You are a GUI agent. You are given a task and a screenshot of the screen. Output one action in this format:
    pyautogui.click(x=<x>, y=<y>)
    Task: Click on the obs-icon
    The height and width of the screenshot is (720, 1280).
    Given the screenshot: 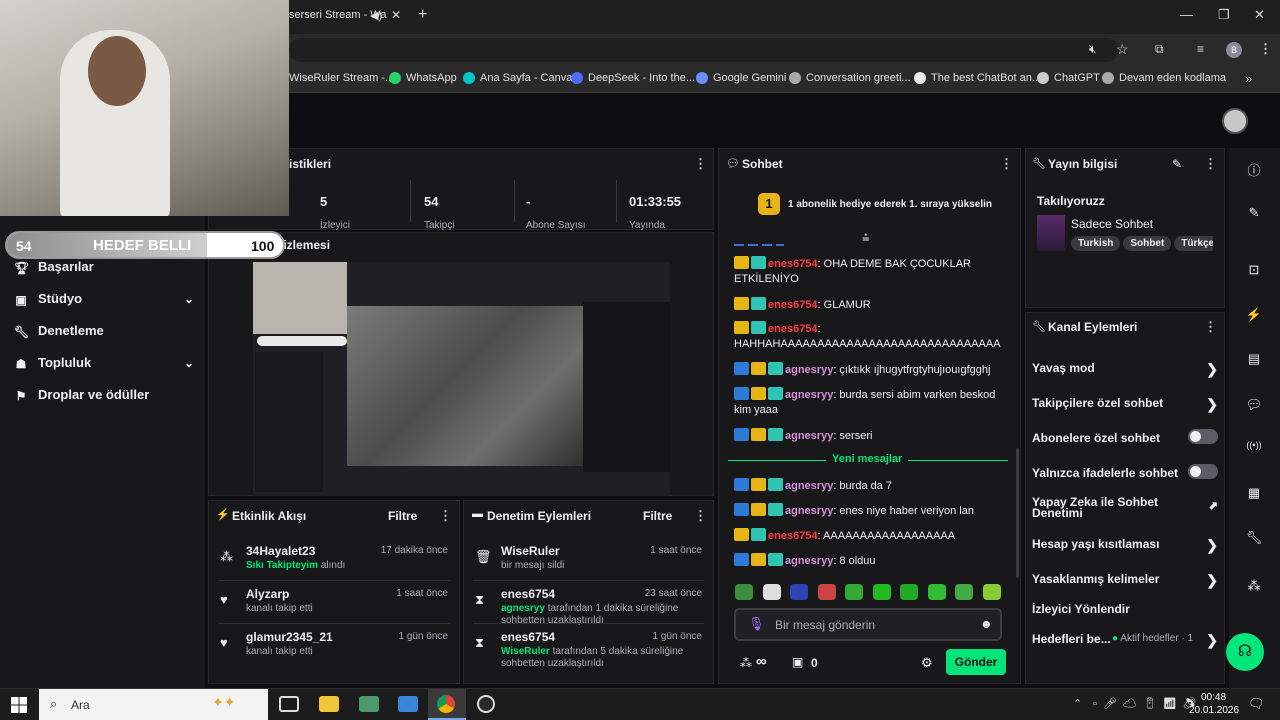 What is the action you would take?
    pyautogui.click(x=486, y=704)
    